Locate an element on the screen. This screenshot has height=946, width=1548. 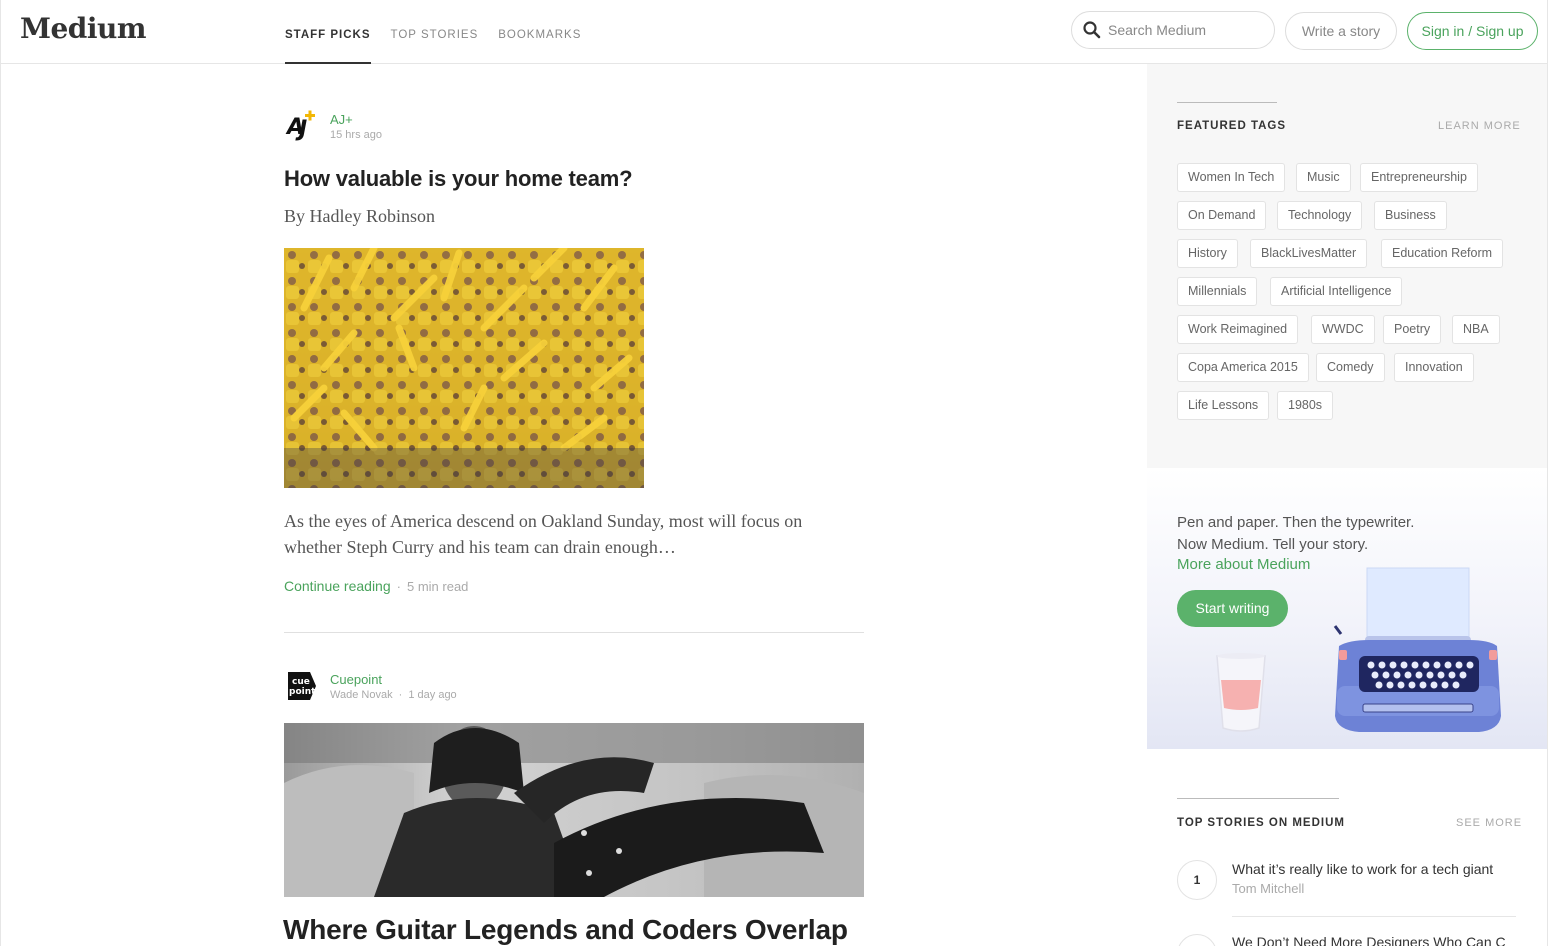
tag-innovation: Innovation is located at coordinates (1434, 367).